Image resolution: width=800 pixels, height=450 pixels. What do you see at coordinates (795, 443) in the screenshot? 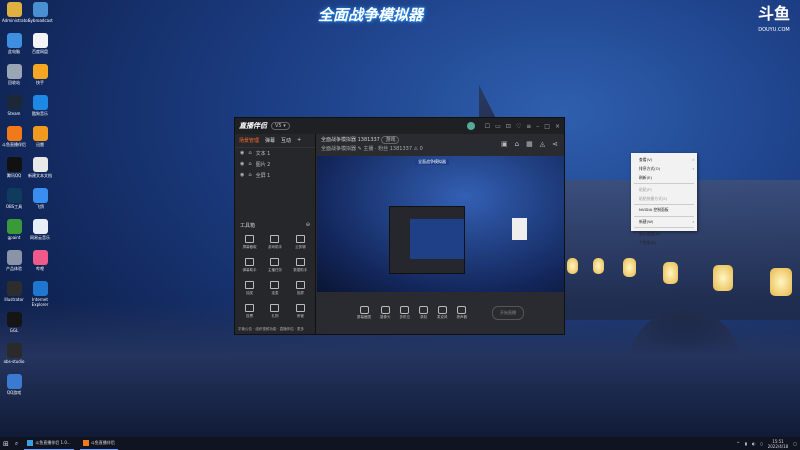
I see `notification-icon: ▢` at bounding box center [795, 443].